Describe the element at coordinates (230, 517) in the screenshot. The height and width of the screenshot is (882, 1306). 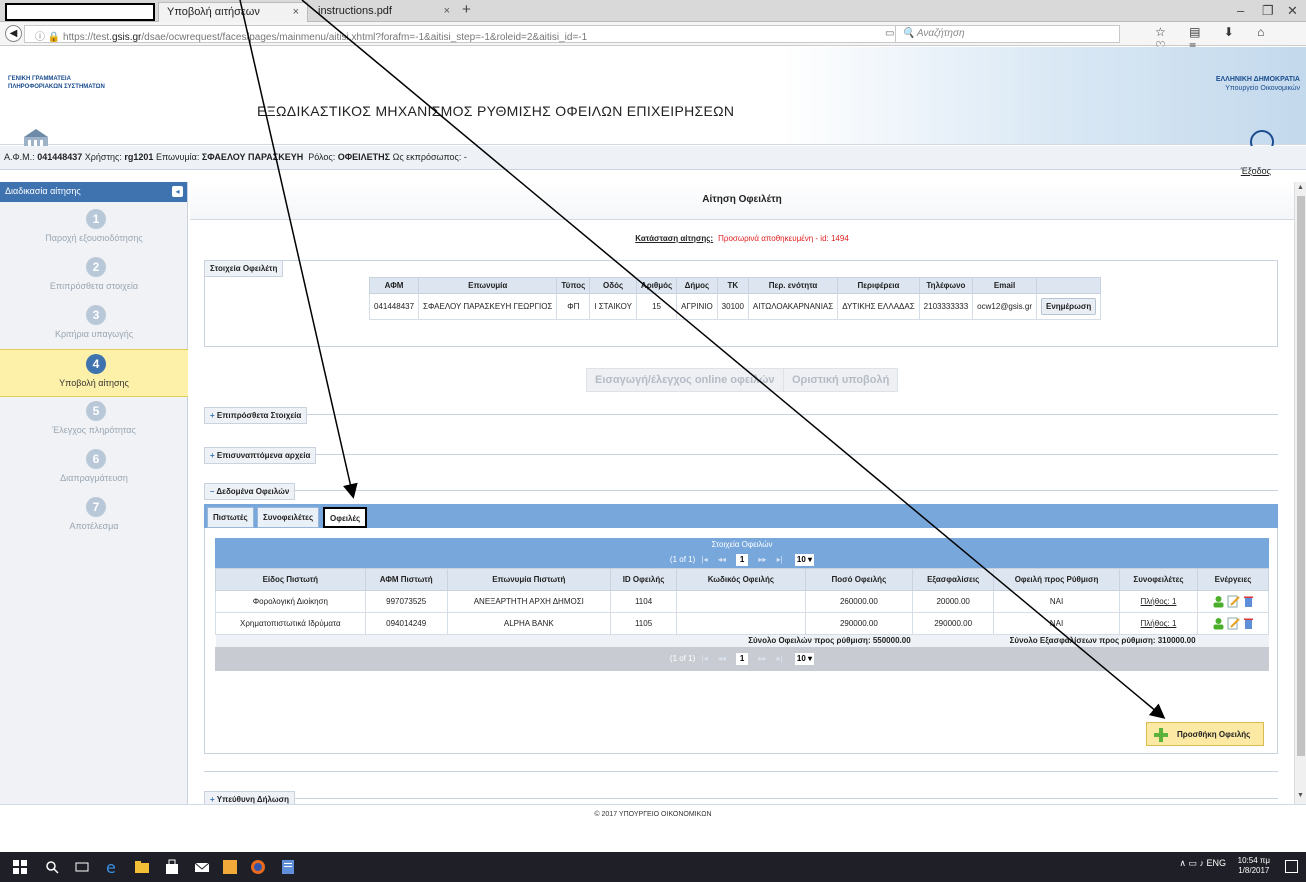
I see `tab-creditors: Πιστωτές` at that location.